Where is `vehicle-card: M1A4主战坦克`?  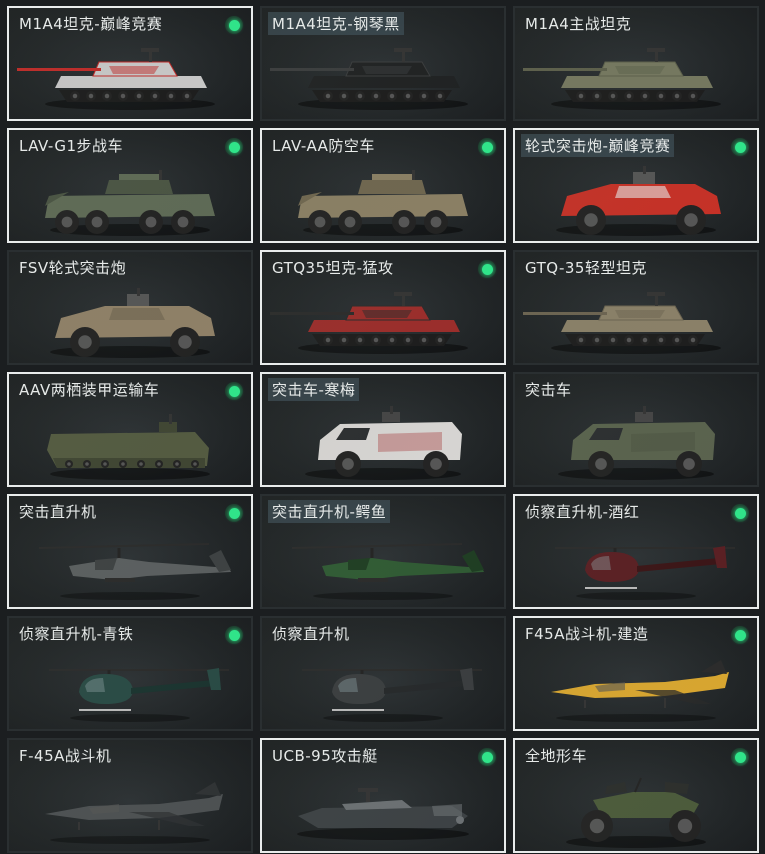
vehicle-card: M1A4主战坦克 is located at coordinates (636, 63).